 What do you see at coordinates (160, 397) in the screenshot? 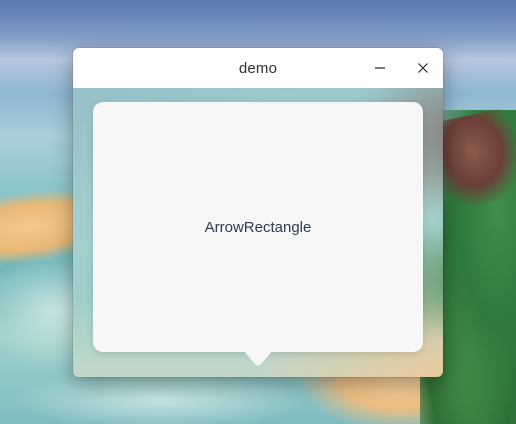
I see `wallpaper-foam` at bounding box center [160, 397].